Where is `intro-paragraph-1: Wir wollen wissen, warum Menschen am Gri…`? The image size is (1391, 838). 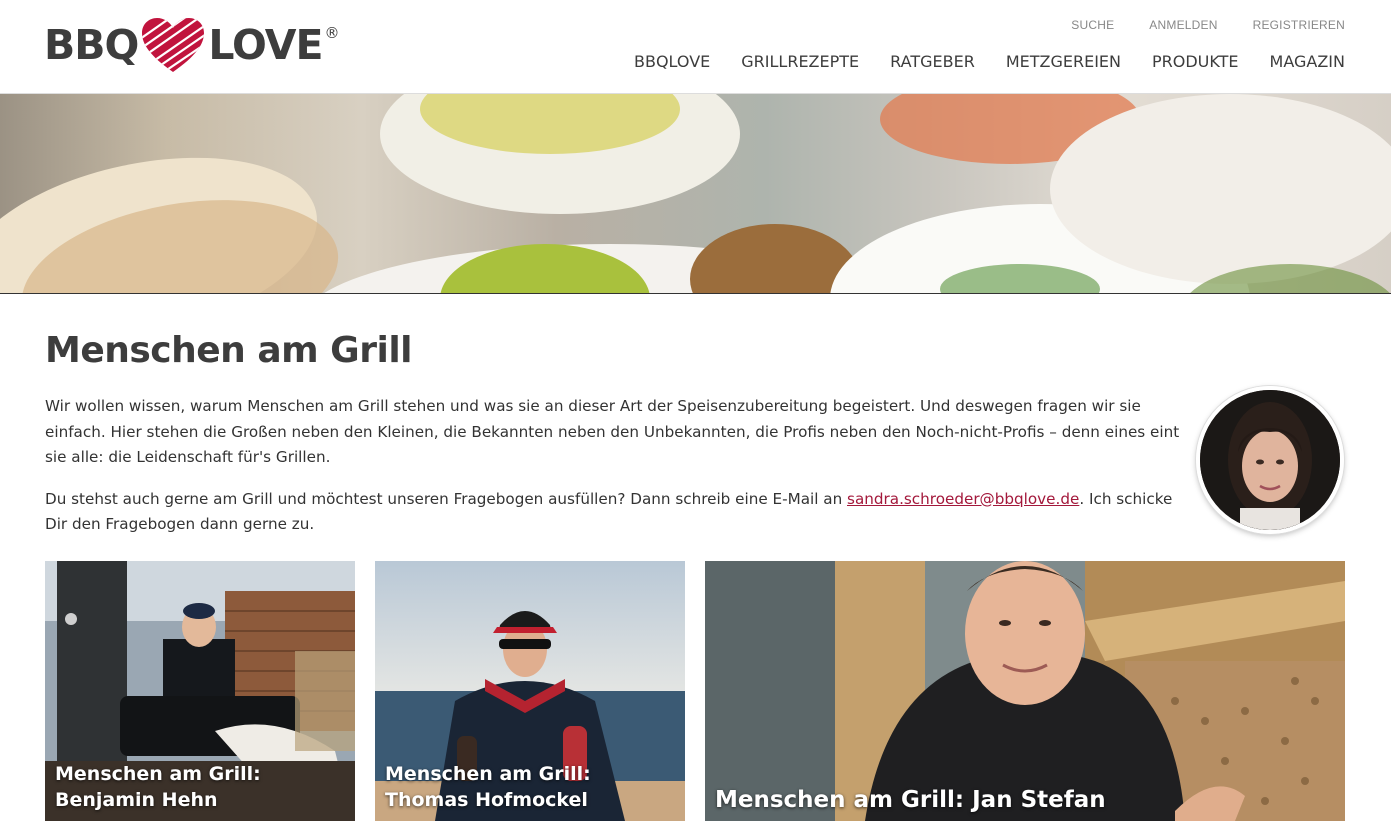
intro-paragraph-1: Wir wollen wissen, warum Menschen am Gri… is located at coordinates (612, 431).